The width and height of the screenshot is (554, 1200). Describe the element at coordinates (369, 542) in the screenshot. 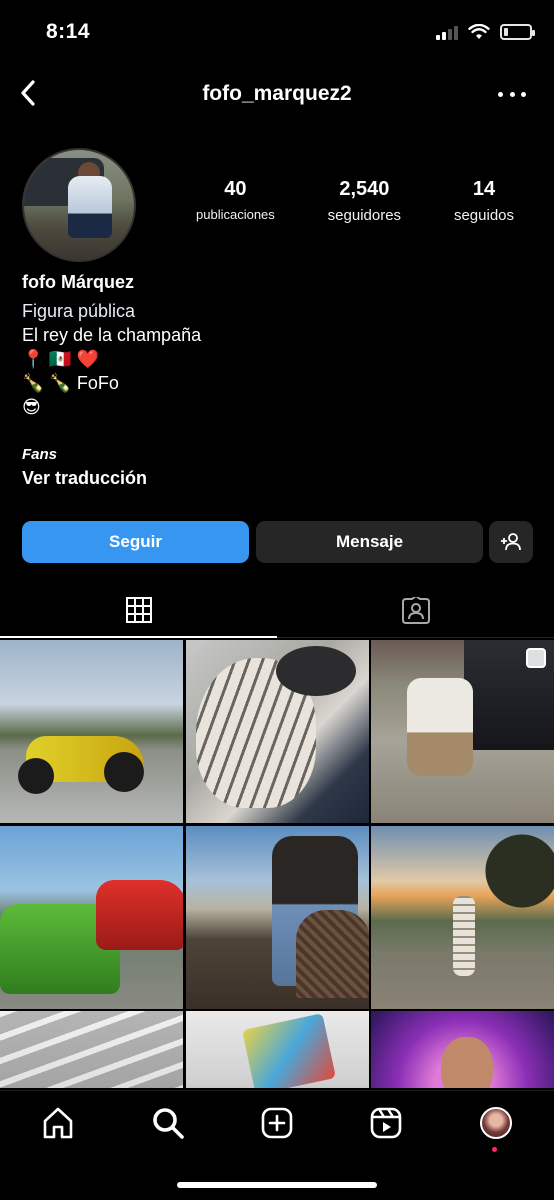

I see `message-button: Mensaje` at that location.